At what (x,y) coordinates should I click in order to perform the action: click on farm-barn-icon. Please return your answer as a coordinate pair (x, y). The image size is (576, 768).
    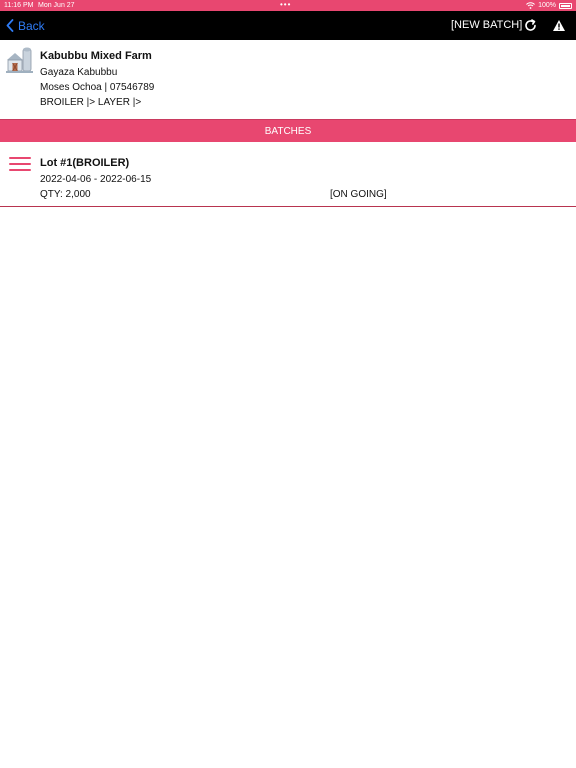
    Looking at the image, I should click on (19, 60).